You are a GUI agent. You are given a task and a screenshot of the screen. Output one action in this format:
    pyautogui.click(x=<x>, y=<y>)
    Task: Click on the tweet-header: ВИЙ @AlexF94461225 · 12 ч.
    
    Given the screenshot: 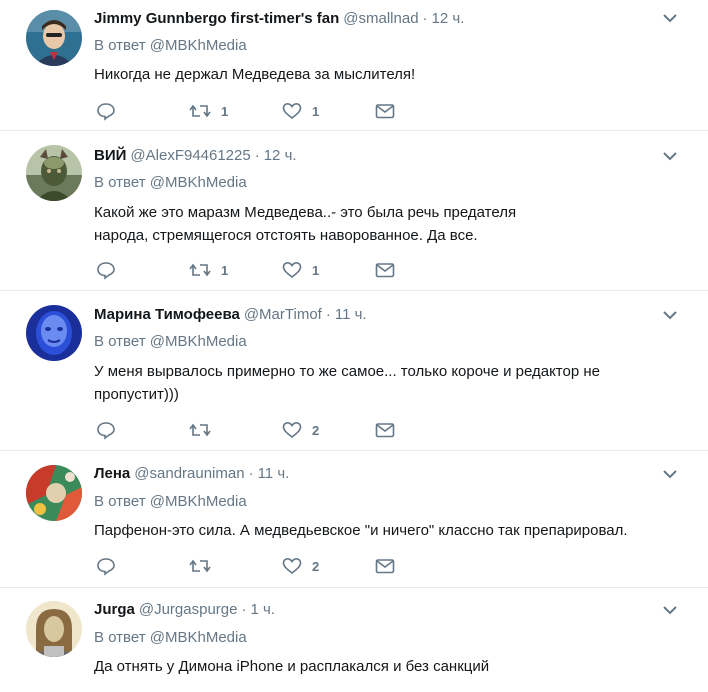 What is the action you would take?
    pyautogui.click(x=195, y=156)
    